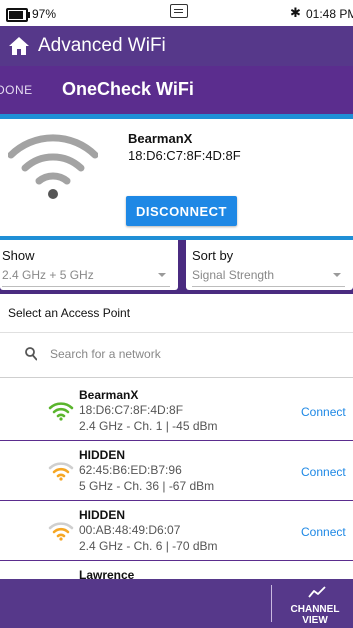  Describe the element at coordinates (148, 546) in the screenshot. I see `ap-band-info: 2.4 GHz - Ch. 6 | -70 dBm` at that location.